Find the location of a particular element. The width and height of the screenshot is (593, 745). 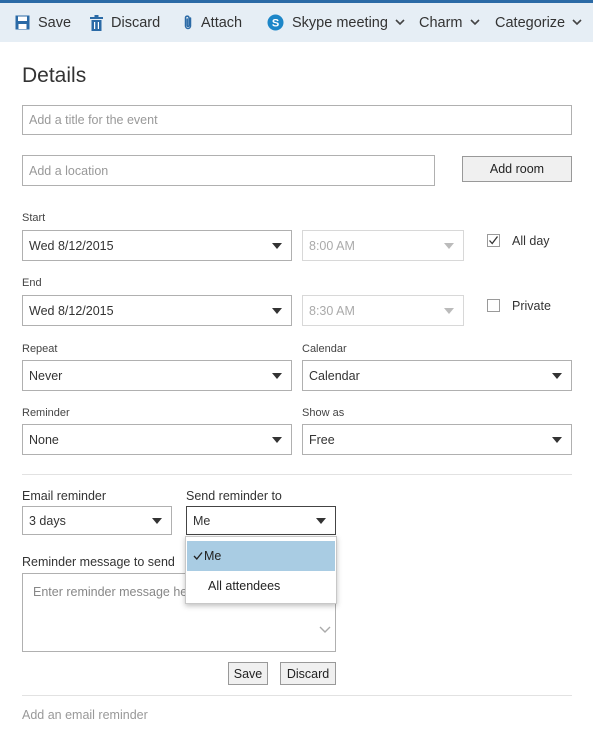

add-email-reminder-link: Add an email reminder is located at coordinates (85, 715).